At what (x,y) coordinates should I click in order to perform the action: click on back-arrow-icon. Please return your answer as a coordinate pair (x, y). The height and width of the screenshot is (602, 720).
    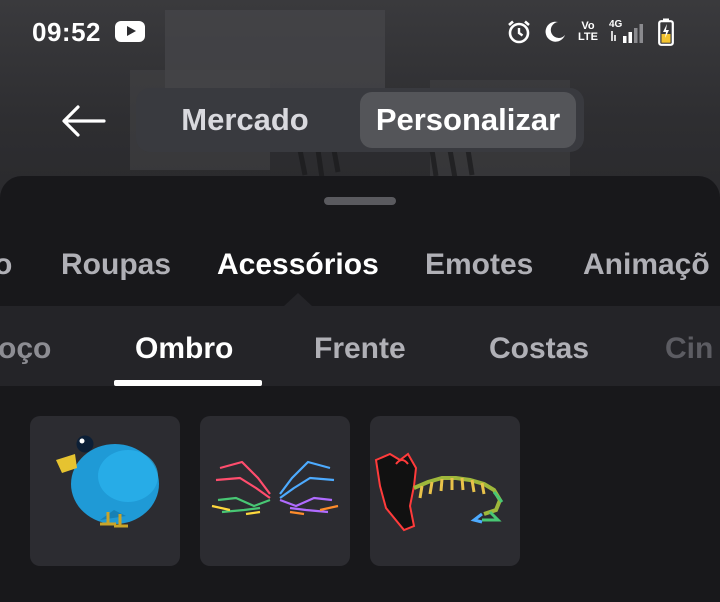
    Looking at the image, I should click on (84, 121).